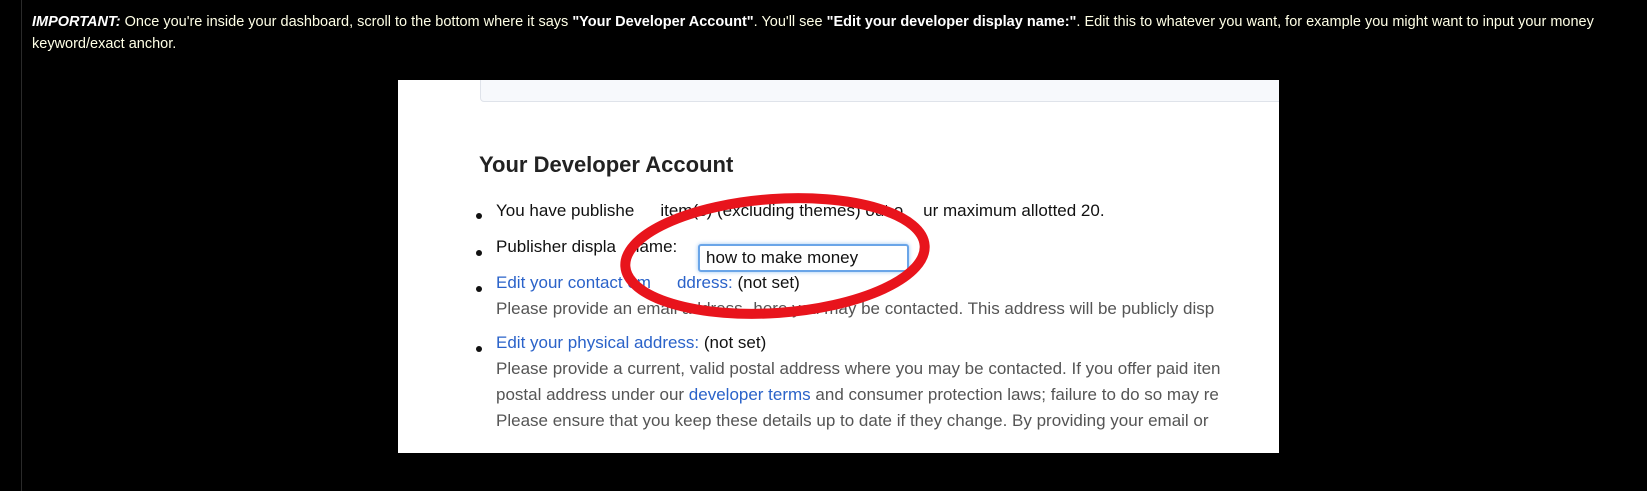 This screenshot has height=491, width=1647. What do you see at coordinates (803, 258) in the screenshot?
I see `display-name-input` at bounding box center [803, 258].